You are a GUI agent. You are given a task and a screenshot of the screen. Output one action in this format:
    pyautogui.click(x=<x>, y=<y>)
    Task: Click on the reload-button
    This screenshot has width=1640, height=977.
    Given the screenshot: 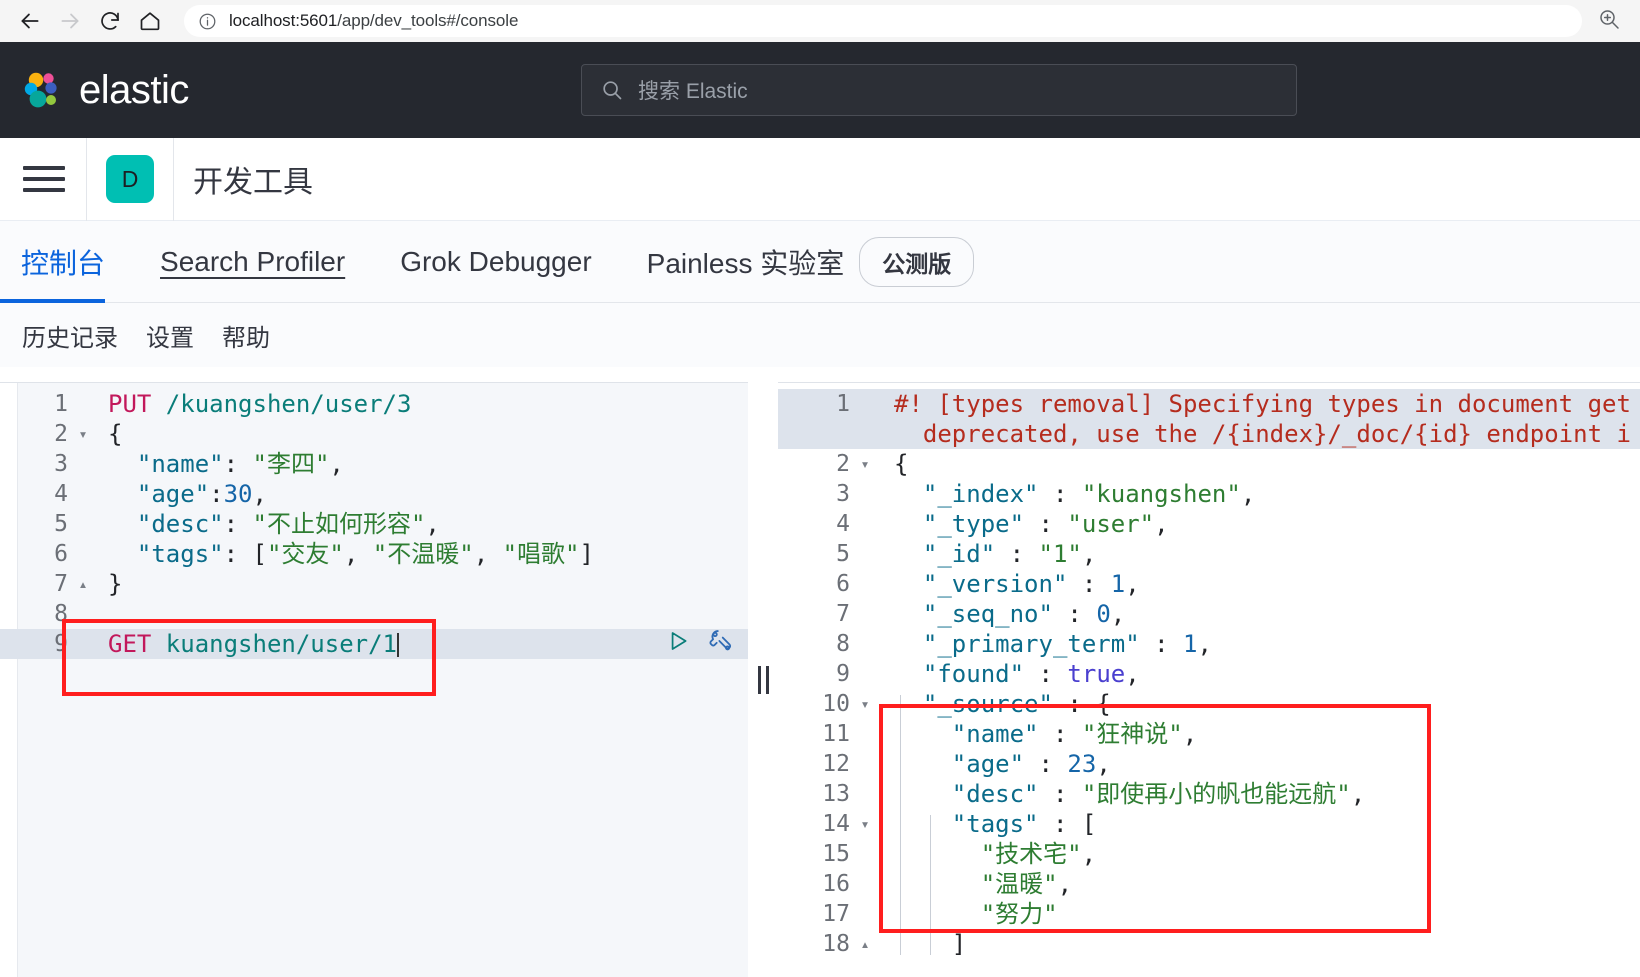 What is the action you would take?
    pyautogui.click(x=110, y=21)
    